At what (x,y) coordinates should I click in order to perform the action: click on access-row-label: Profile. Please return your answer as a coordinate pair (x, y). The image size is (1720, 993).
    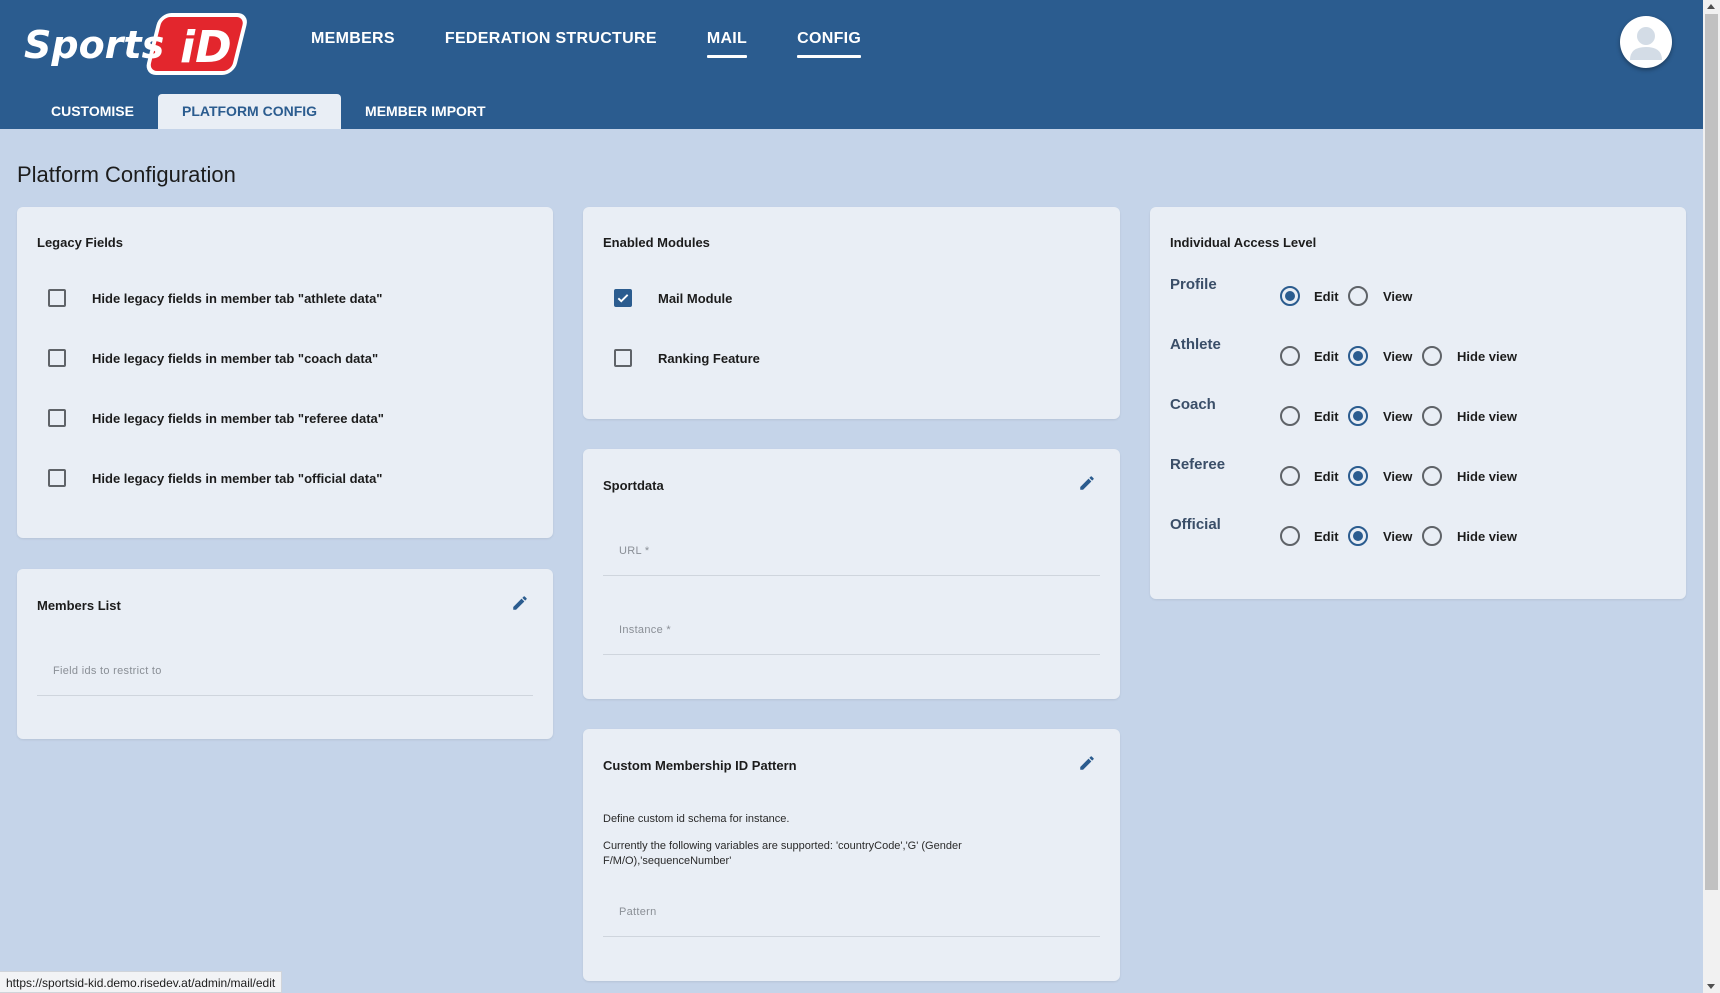
    Looking at the image, I should click on (1193, 284).